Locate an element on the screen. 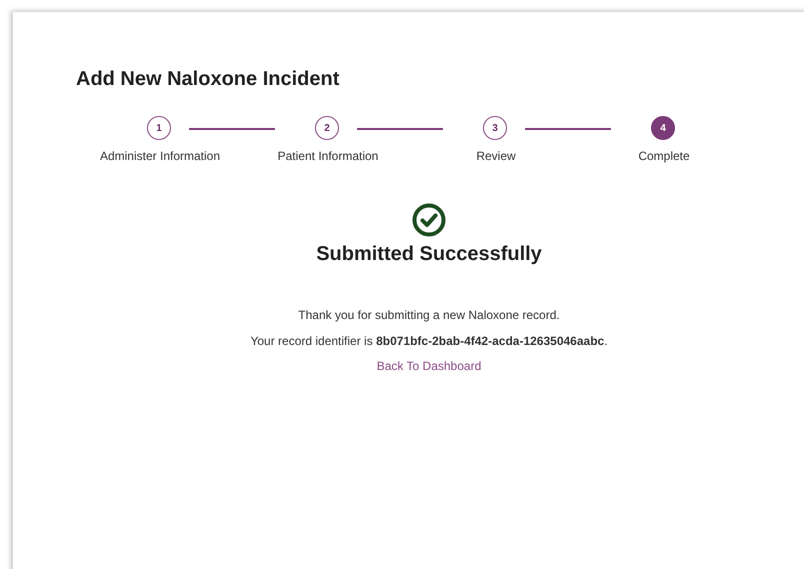  record-identifier-text: Your record identifier is 8b071bfc-2bab-4f42-acda-12635046aabc. is located at coordinates (429, 341).